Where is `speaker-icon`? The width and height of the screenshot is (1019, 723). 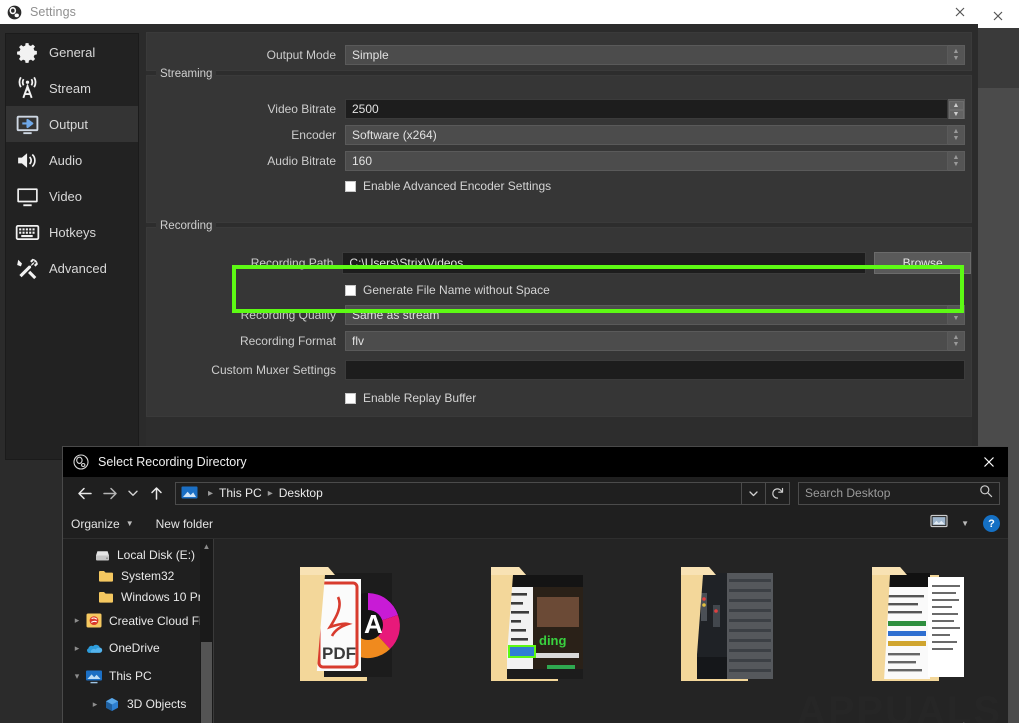 speaker-icon is located at coordinates (27, 160).